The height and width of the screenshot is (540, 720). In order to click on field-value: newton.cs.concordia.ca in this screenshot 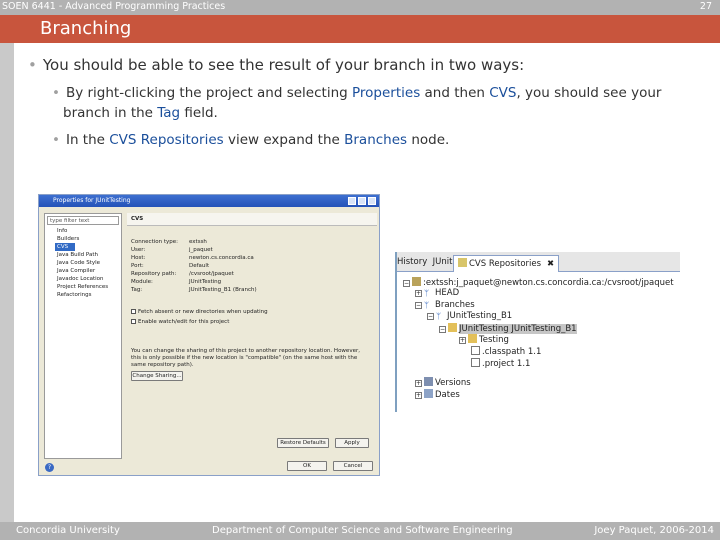, I will do `click(221, 258)`.